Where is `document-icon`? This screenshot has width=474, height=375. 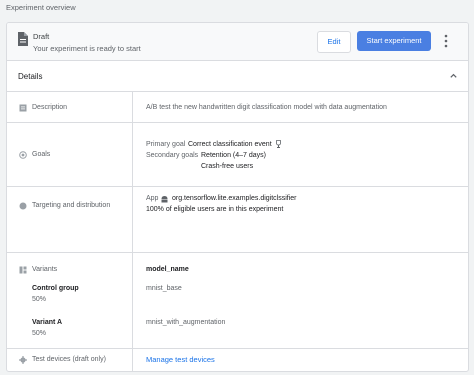 document-icon is located at coordinates (23, 39).